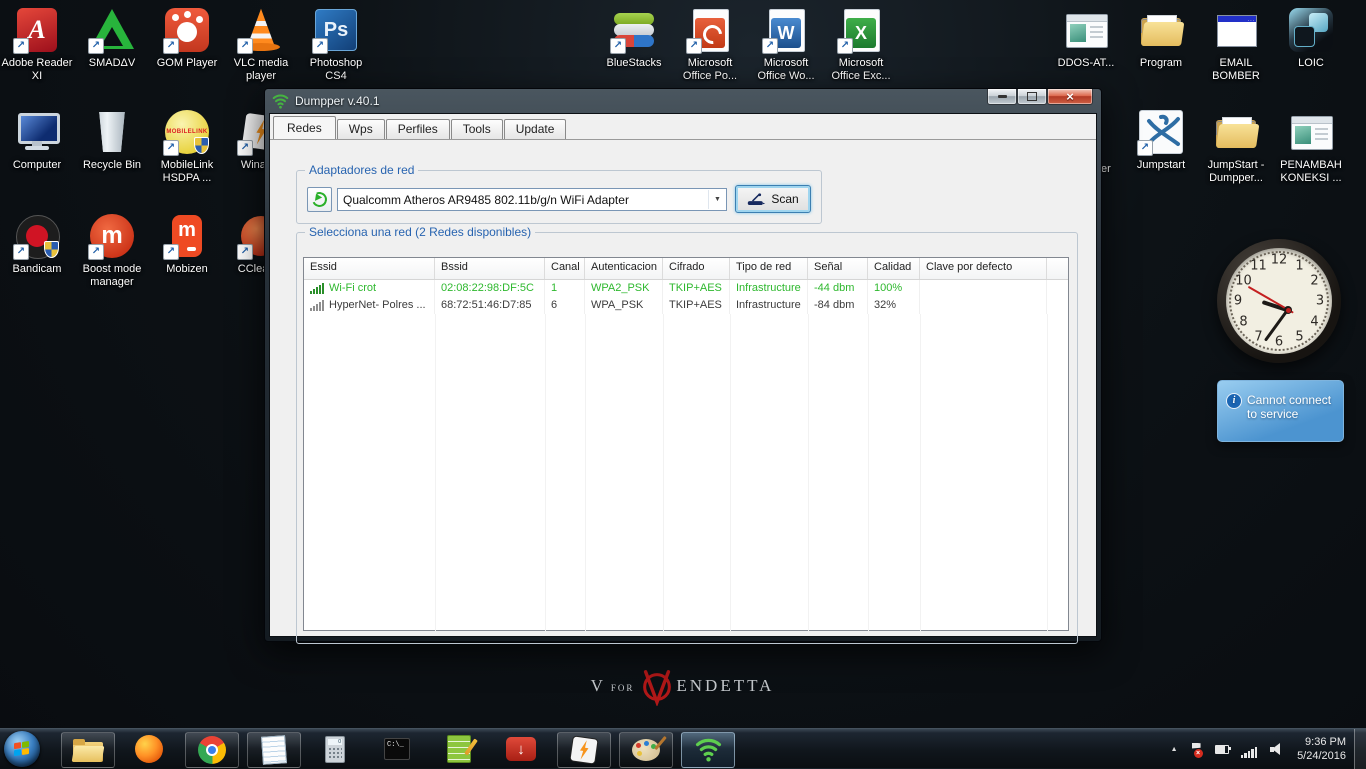 The height and width of the screenshot is (769, 1366). What do you see at coordinates (838, 305) in the screenshot?
I see `cell-senal: -84 dbm` at bounding box center [838, 305].